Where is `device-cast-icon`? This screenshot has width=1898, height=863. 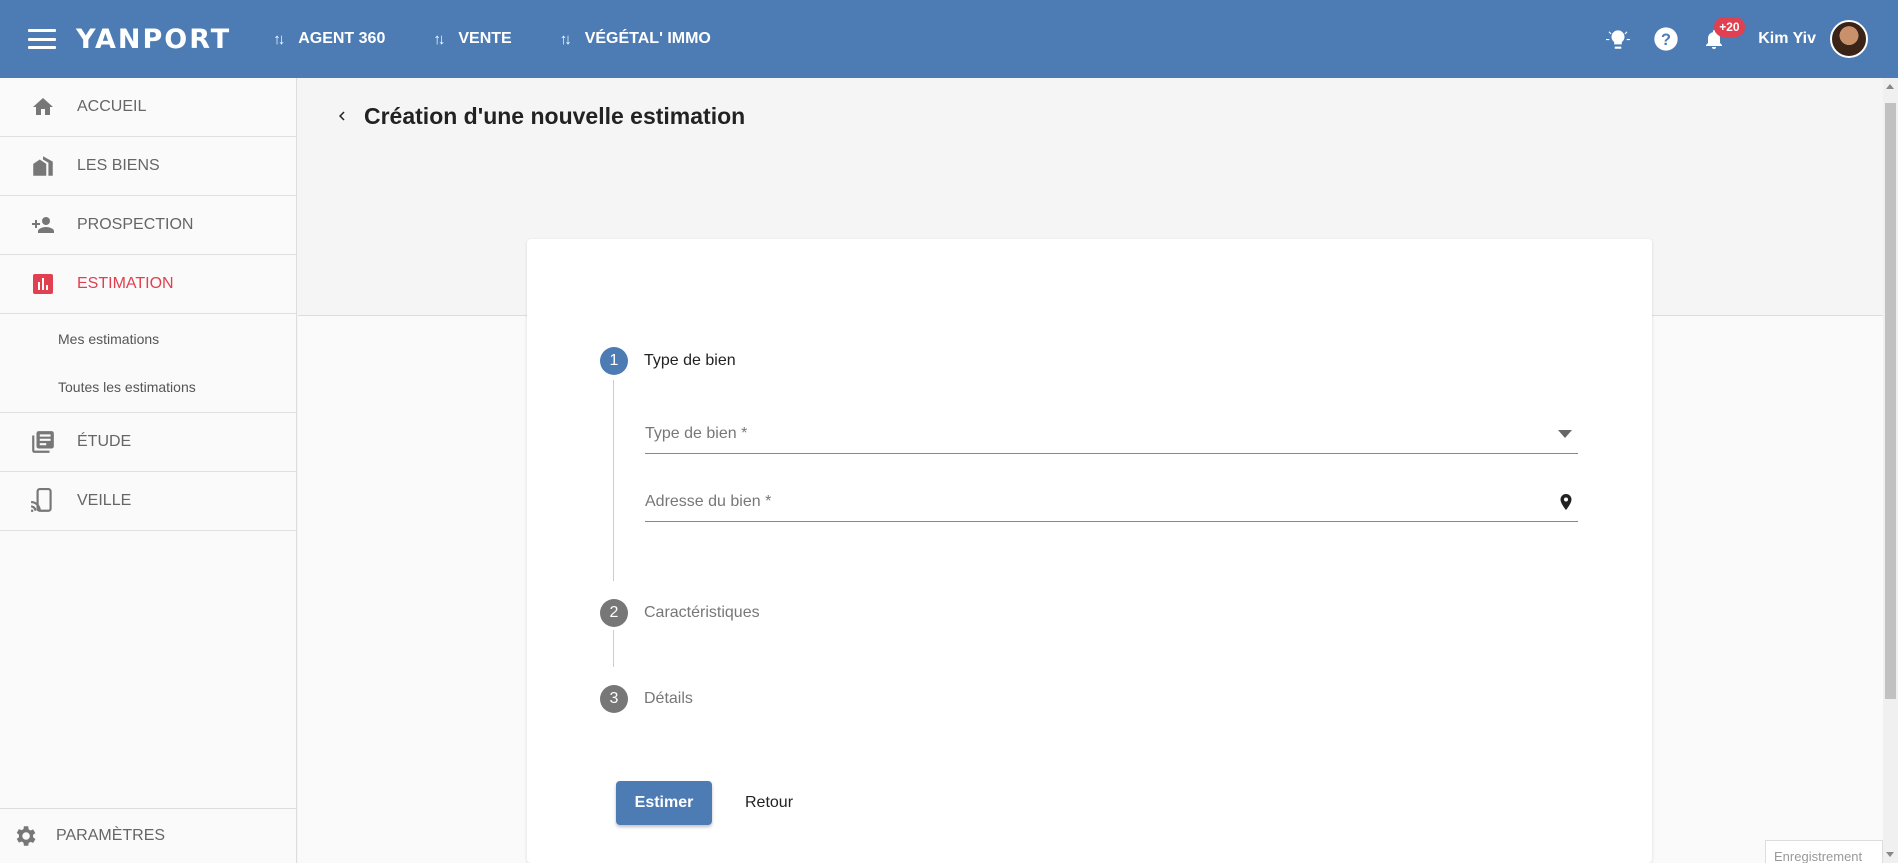
device-cast-icon is located at coordinates (43, 501).